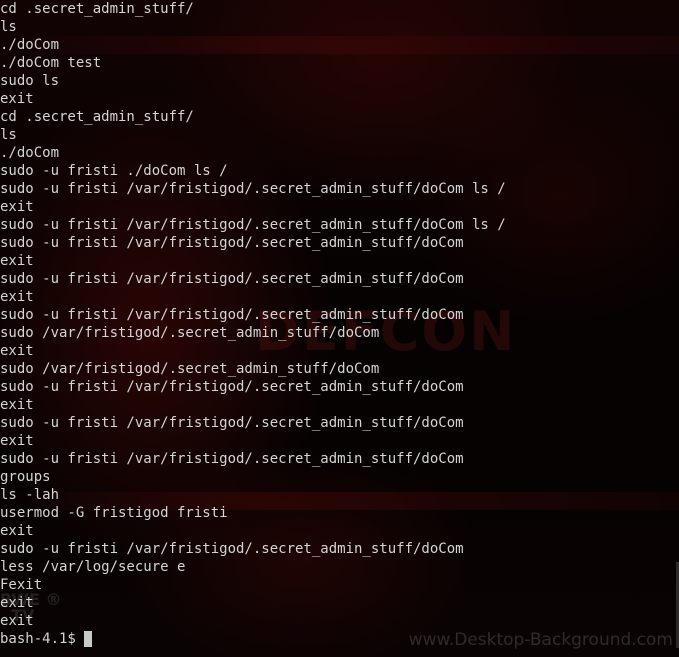 The image size is (679, 657). What do you see at coordinates (114, 171) in the screenshot?
I see `terminal-line: sudo -u fristi ./doCom ls /` at bounding box center [114, 171].